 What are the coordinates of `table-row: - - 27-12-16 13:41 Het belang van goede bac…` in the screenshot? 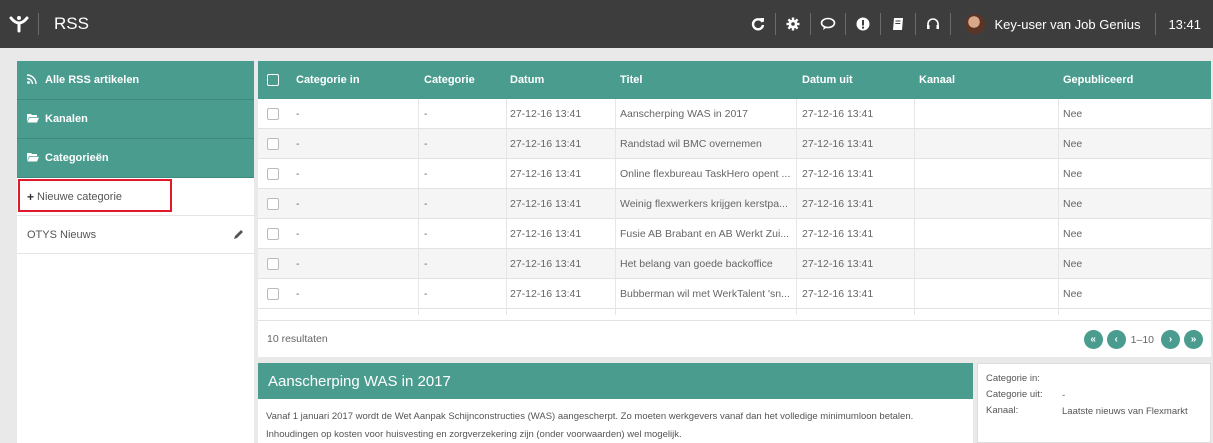 It's located at (734, 264).